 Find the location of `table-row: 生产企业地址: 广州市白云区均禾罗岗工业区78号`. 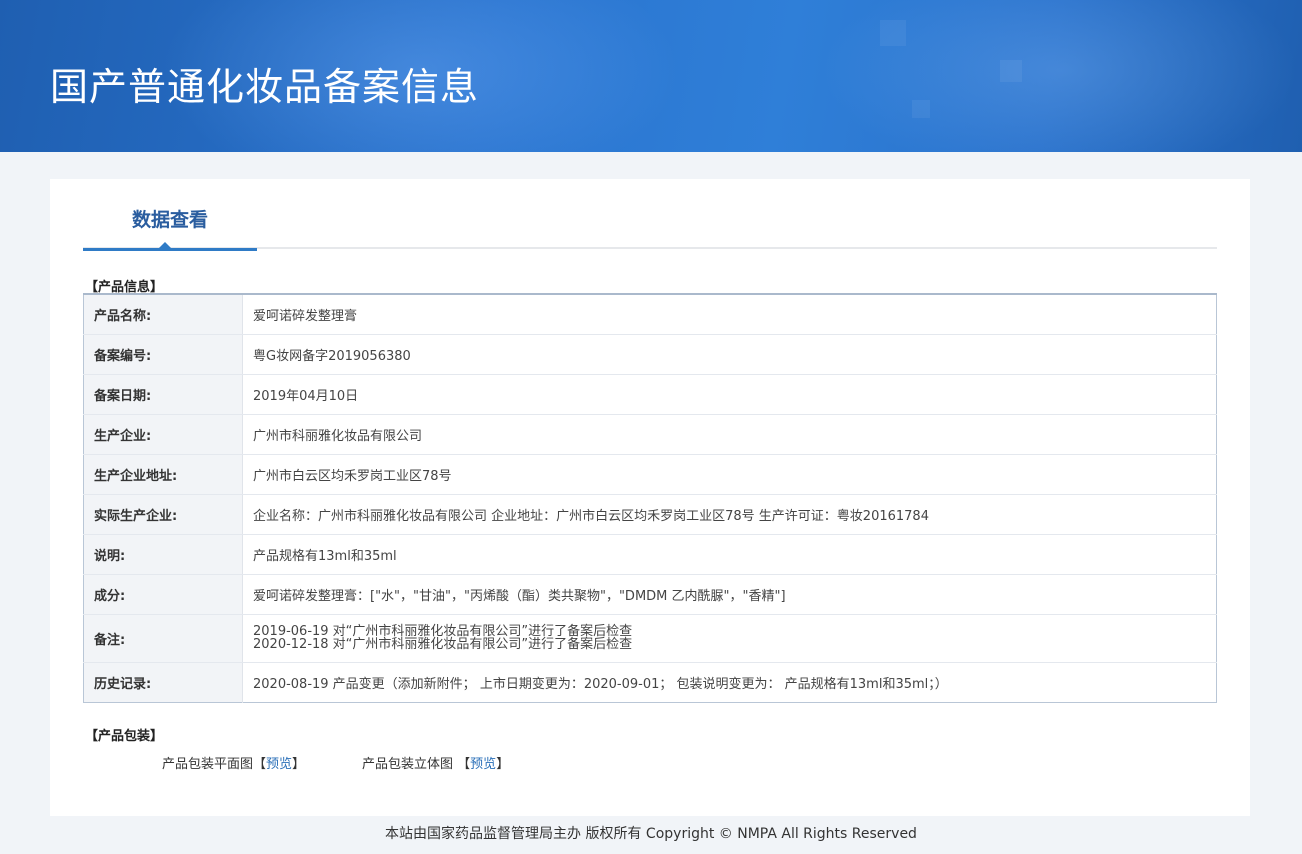

table-row: 生产企业地址: 广州市白云区均禾罗岗工业区78号 is located at coordinates (650, 474).